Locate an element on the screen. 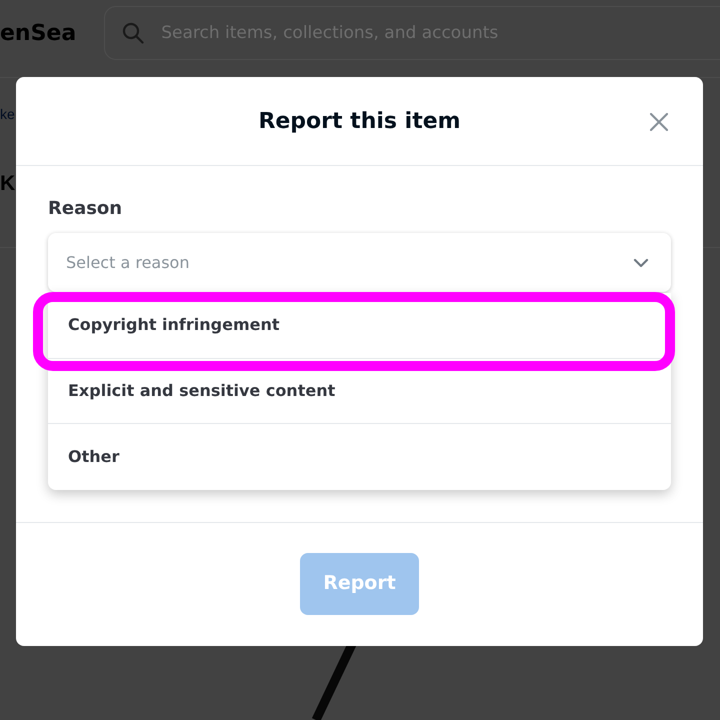  close-button is located at coordinates (659, 122).